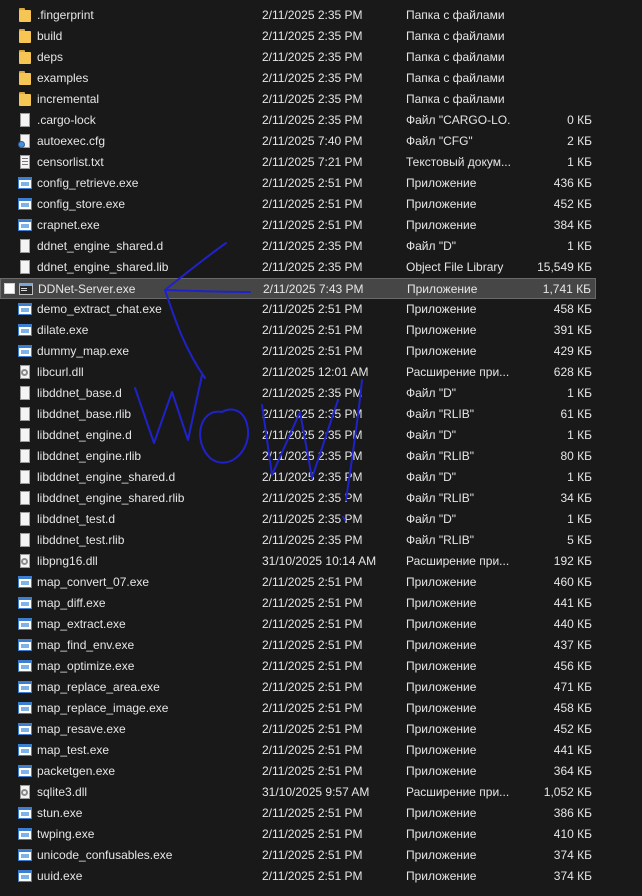 This screenshot has width=642, height=896. I want to click on file-size: 628 КБ, so click(572, 372).